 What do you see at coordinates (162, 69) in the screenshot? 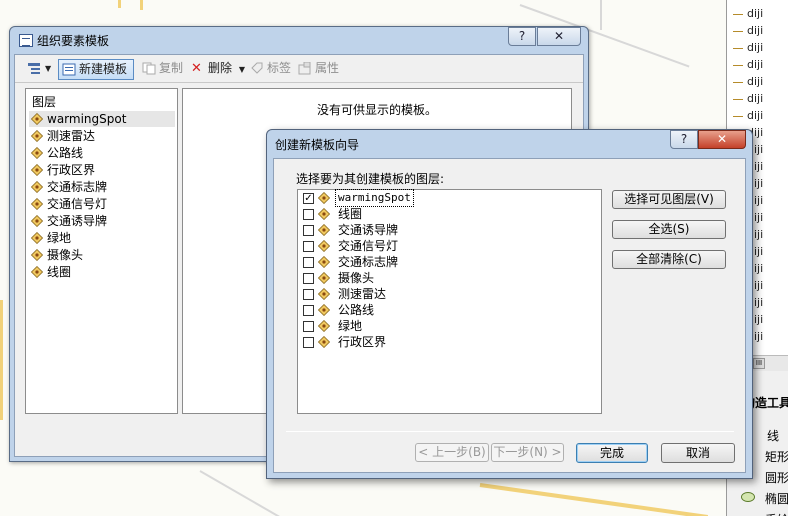
I see `copy-button: 复制` at bounding box center [162, 69].